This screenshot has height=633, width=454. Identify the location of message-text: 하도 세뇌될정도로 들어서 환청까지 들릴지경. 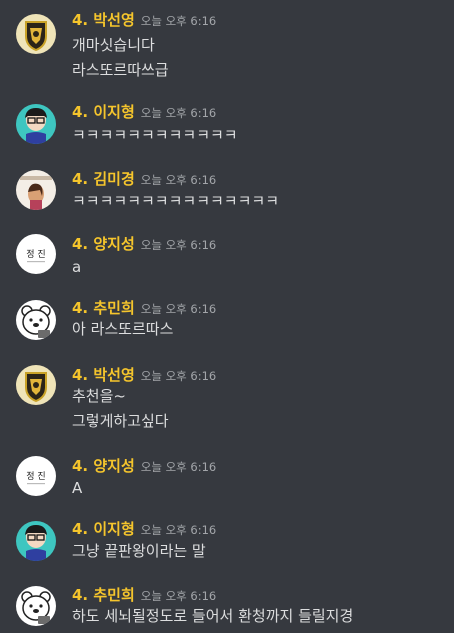
(213, 616).